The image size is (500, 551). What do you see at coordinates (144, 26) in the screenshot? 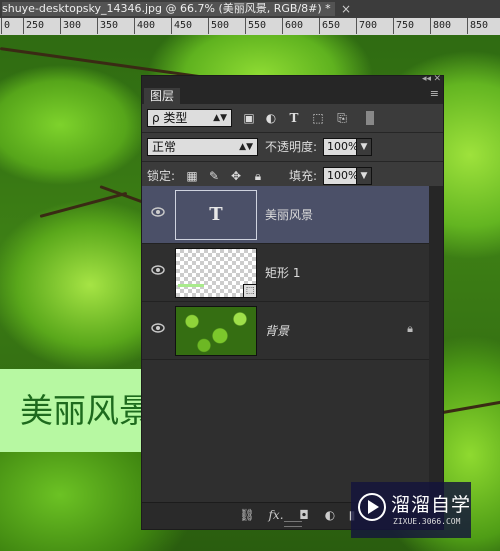
I see `ruler-tick: 400` at bounding box center [144, 26].